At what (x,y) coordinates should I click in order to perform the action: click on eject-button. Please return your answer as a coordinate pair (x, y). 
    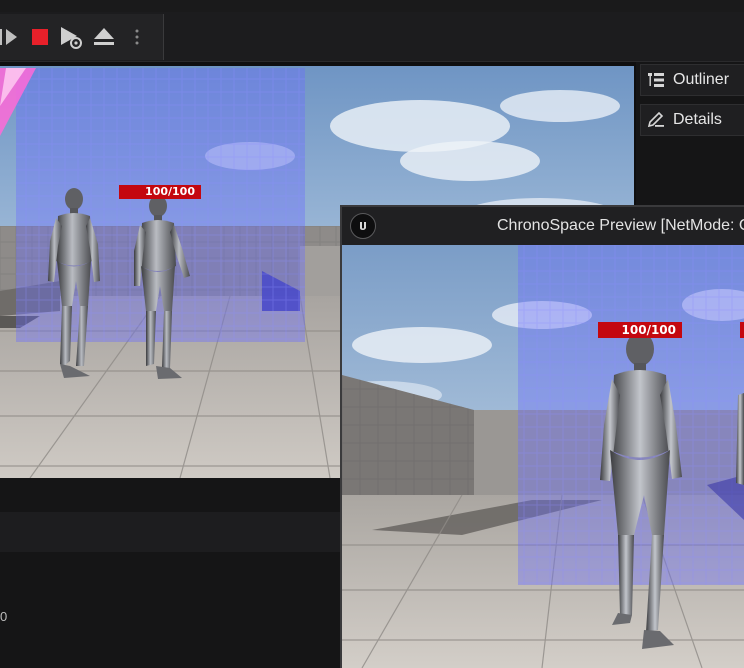
    Looking at the image, I should click on (104, 37).